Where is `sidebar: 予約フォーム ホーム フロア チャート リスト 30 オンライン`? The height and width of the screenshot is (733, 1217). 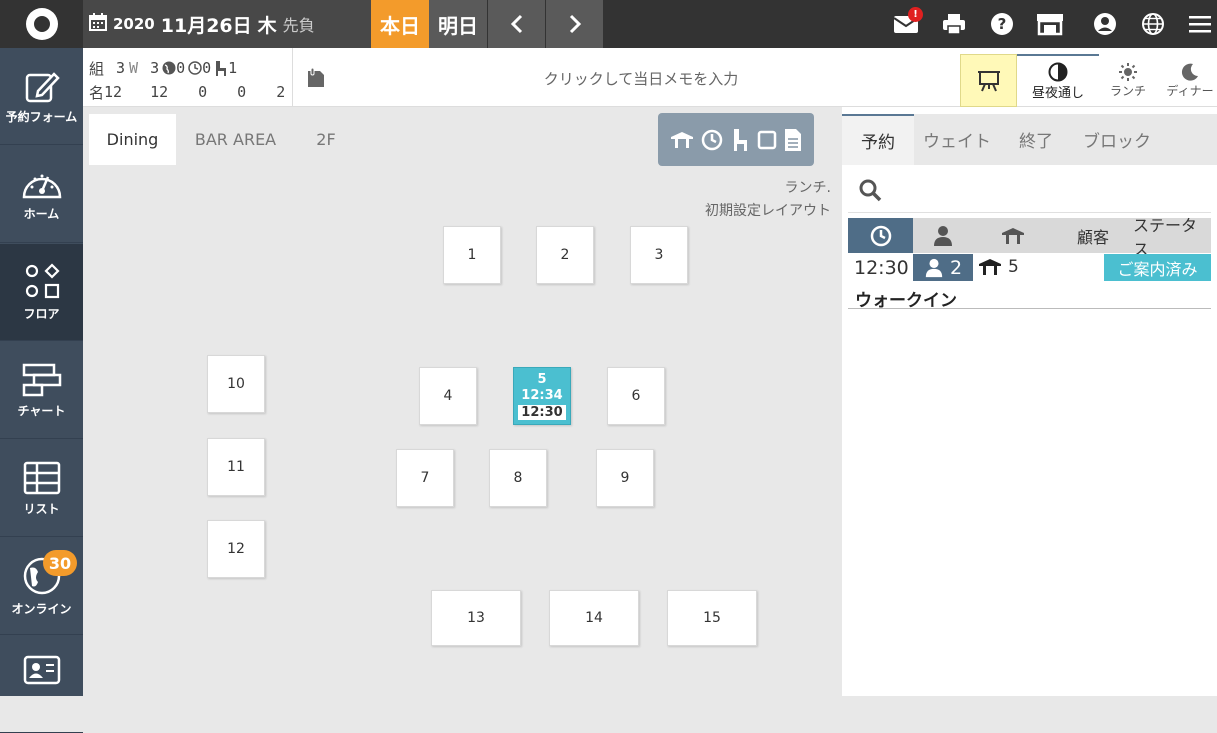
sidebar: 予約フォーム ホーム フロア チャート リスト 30 オンライン is located at coordinates (41, 390).